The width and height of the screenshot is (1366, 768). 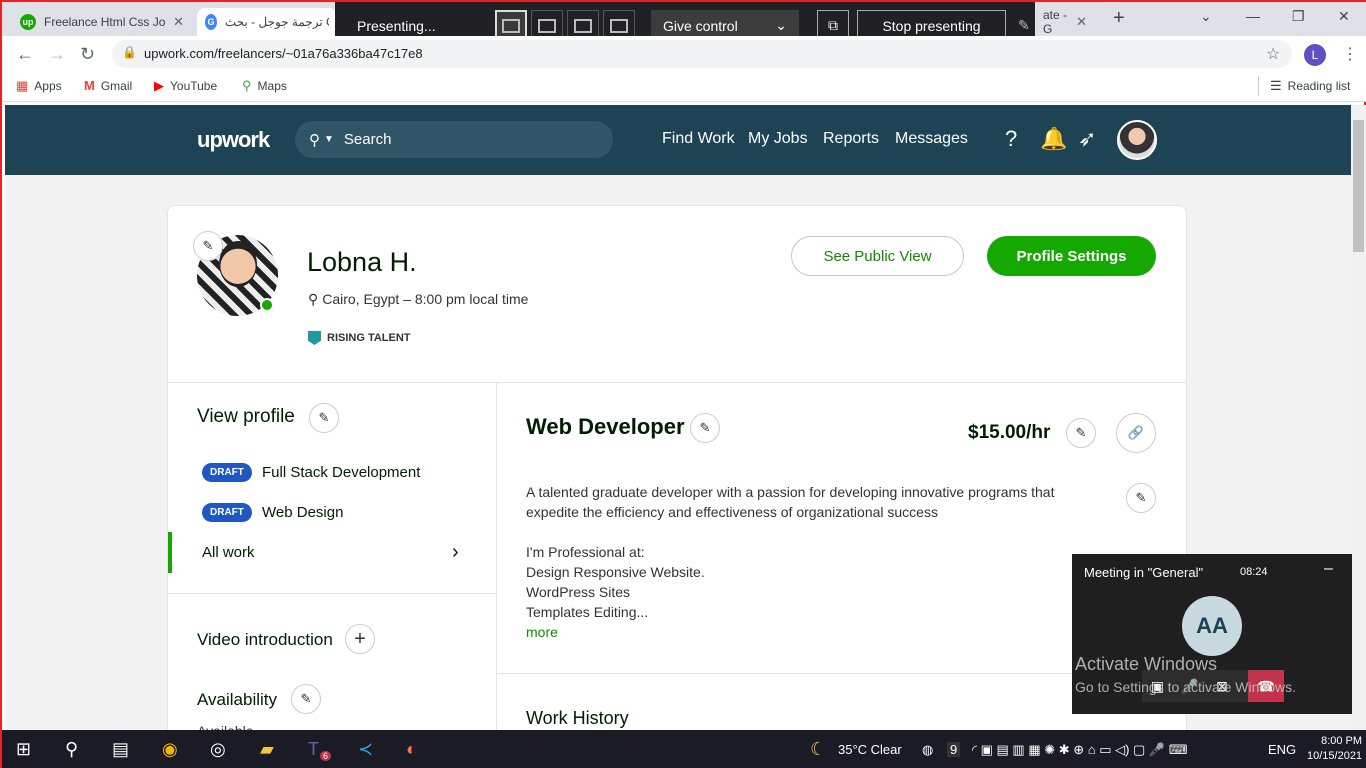 I want to click on description-line: I'm Professional at:, so click(x=585, y=552).